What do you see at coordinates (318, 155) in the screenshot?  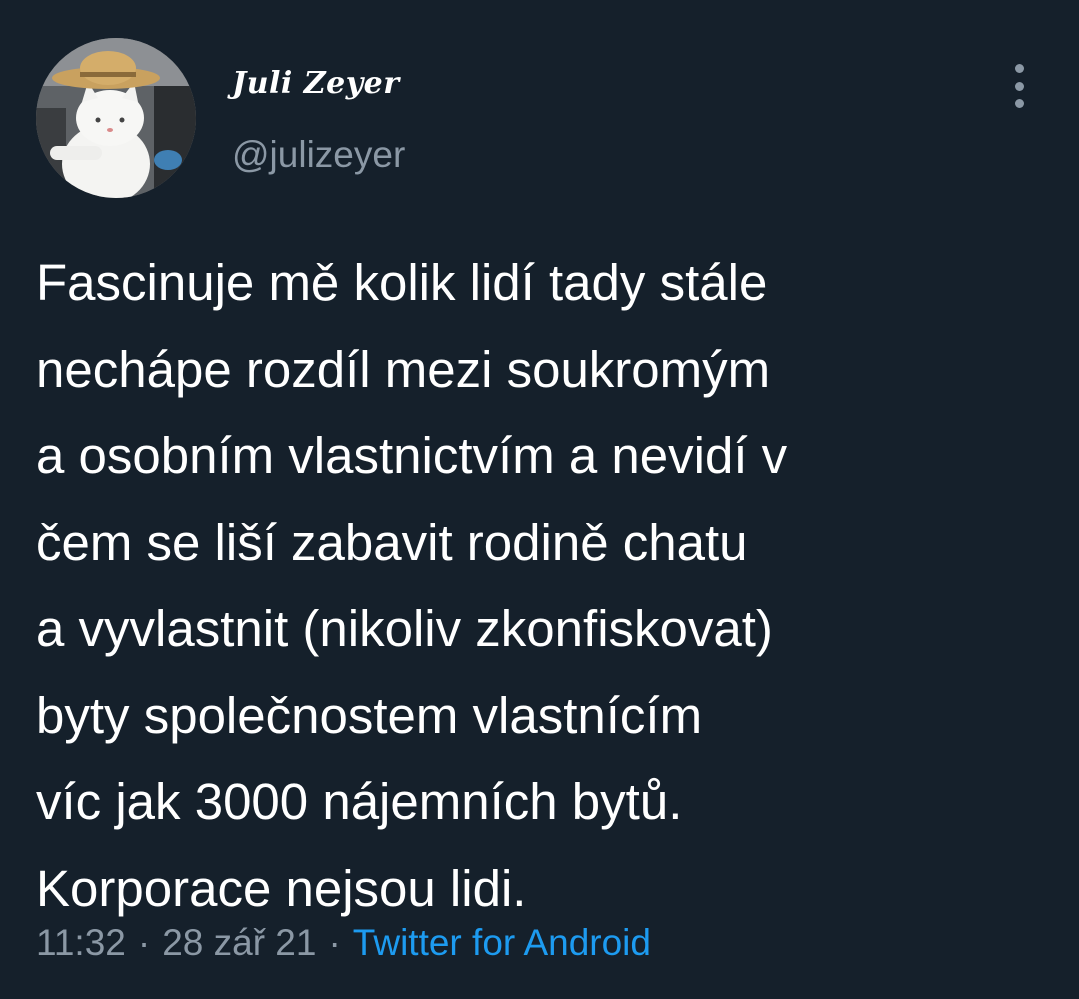 I see `username-handle: @julizeyer` at bounding box center [318, 155].